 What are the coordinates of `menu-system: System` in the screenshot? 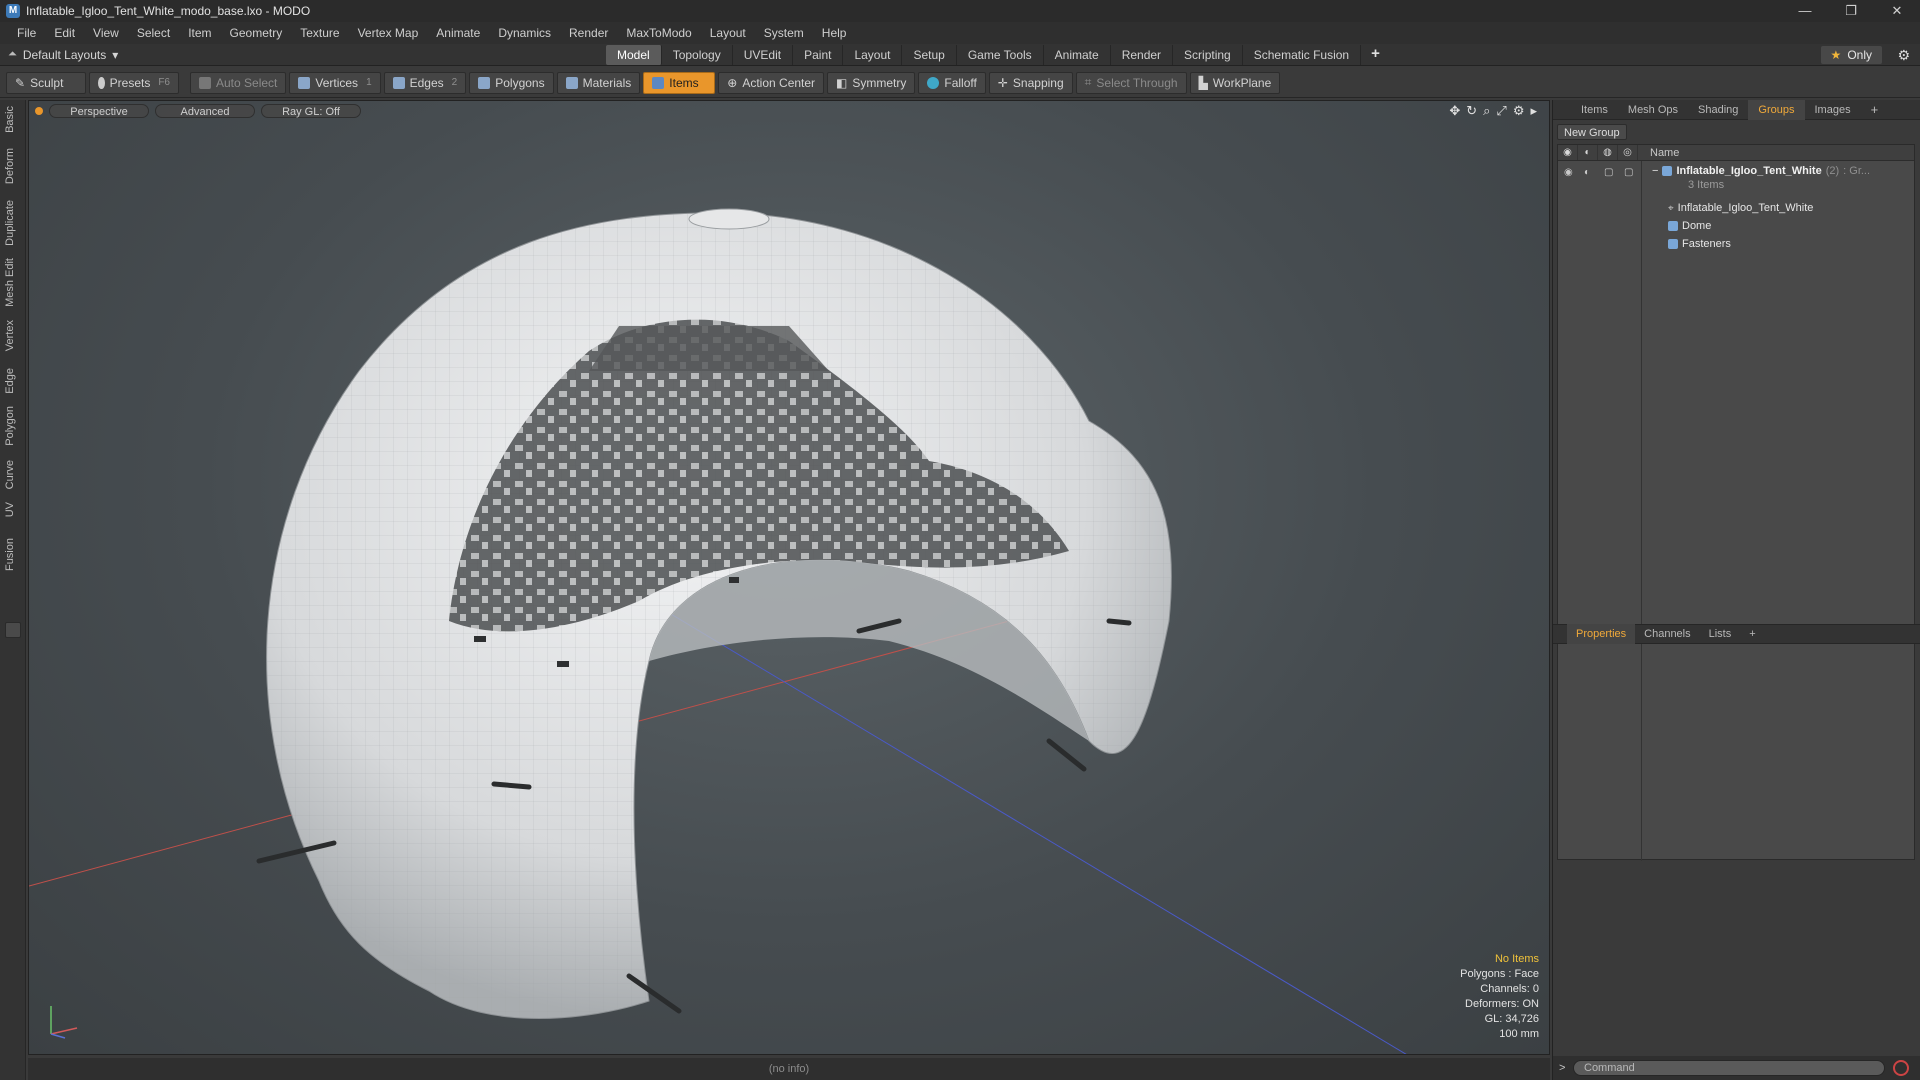 It's located at (784, 33).